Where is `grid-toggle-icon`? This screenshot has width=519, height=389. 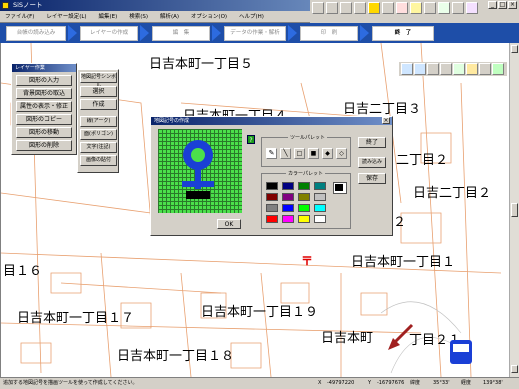
grid-toggle-icon is located at coordinates (485, 69).